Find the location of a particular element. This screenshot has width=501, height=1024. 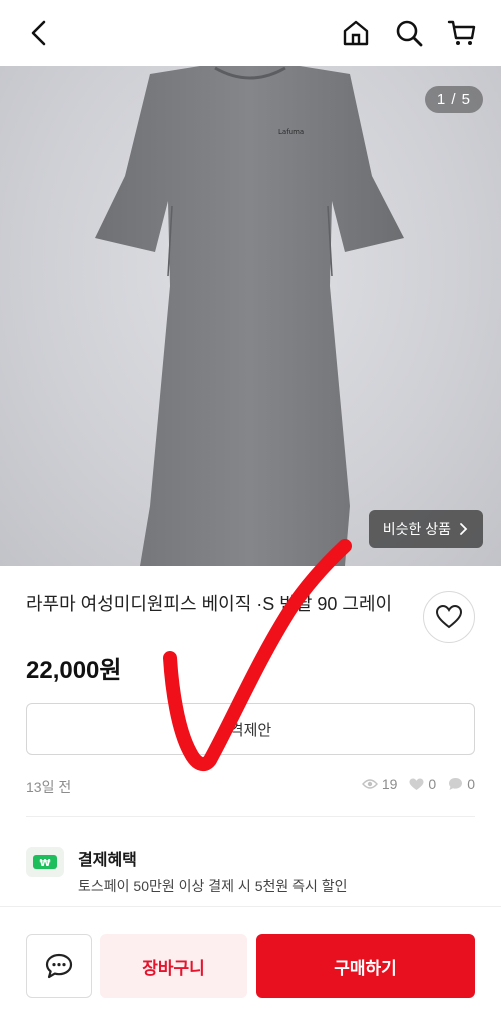

search-icon is located at coordinates (409, 33).